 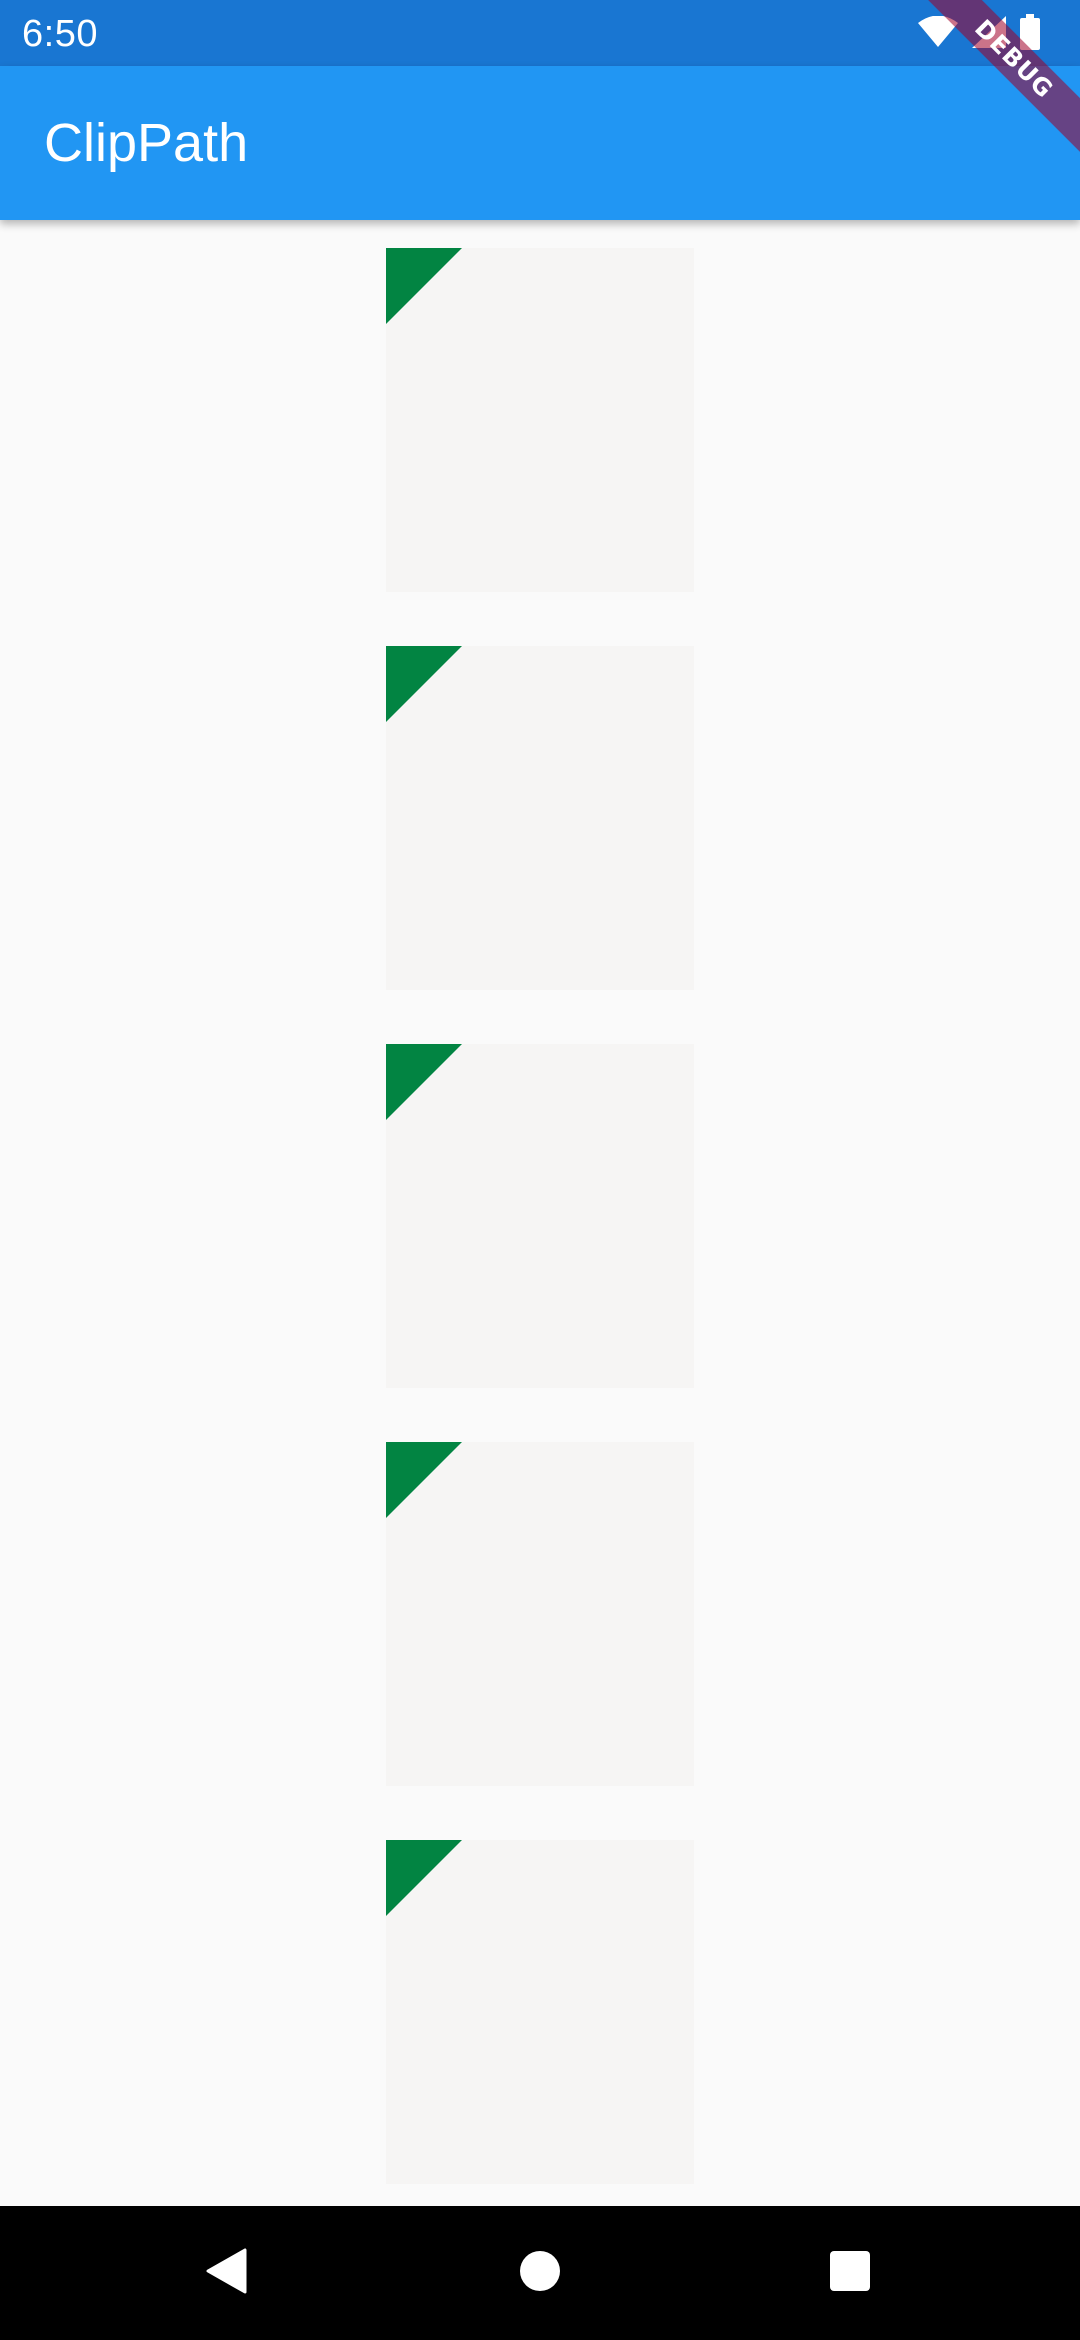 I want to click on status-icons, so click(x=979, y=34).